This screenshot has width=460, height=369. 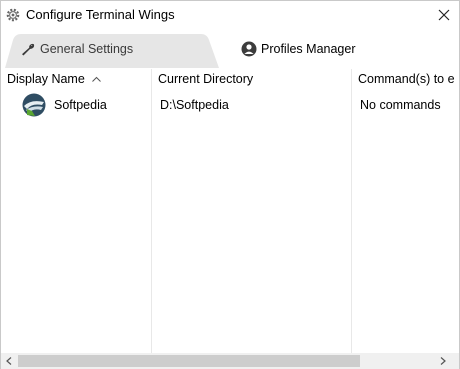 I want to click on wrench-icon, so click(x=28, y=49).